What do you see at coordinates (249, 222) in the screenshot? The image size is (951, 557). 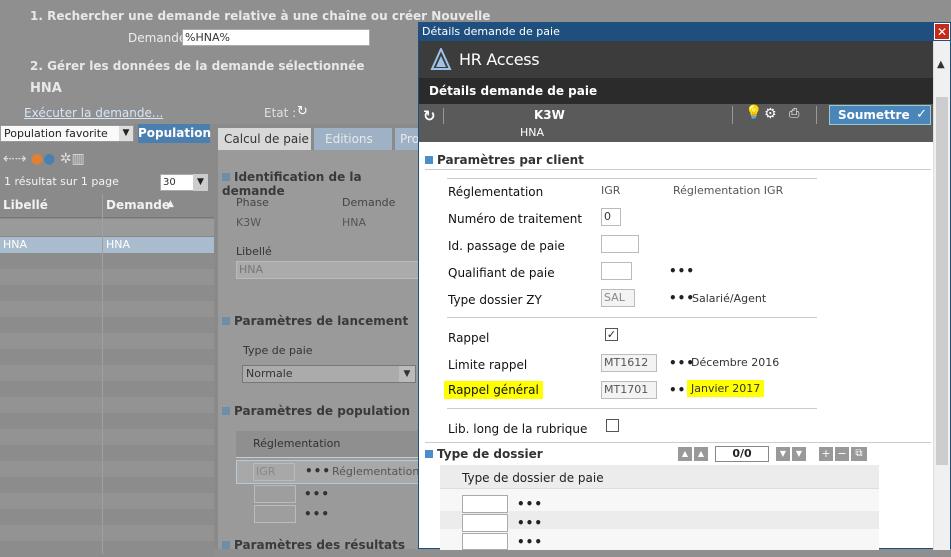 I see `phase-value: K3W` at bounding box center [249, 222].